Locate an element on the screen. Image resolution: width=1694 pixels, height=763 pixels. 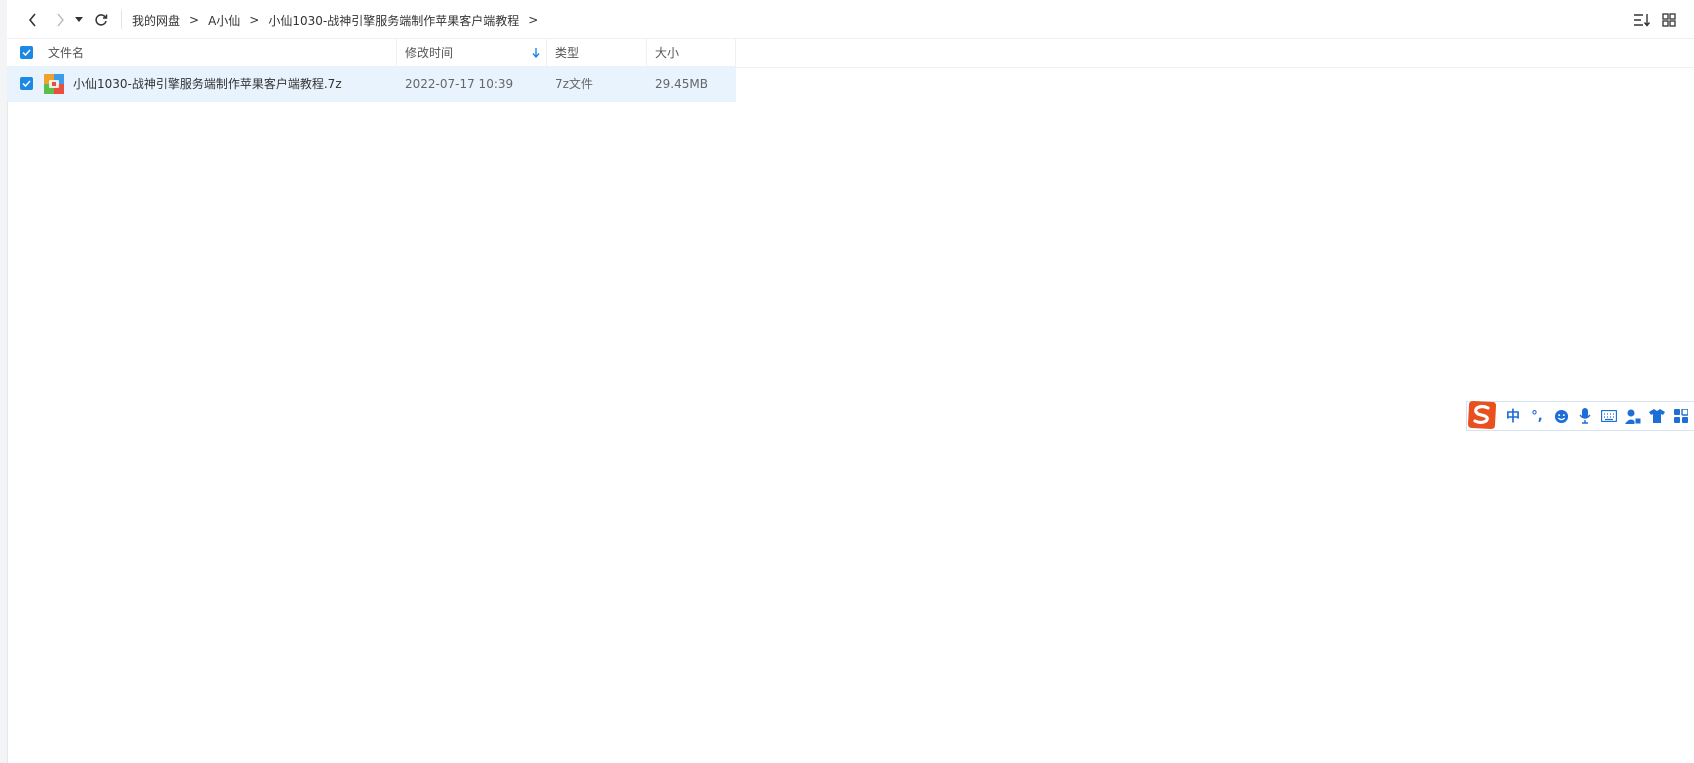
ime-skin-button is located at coordinates (1657, 416).